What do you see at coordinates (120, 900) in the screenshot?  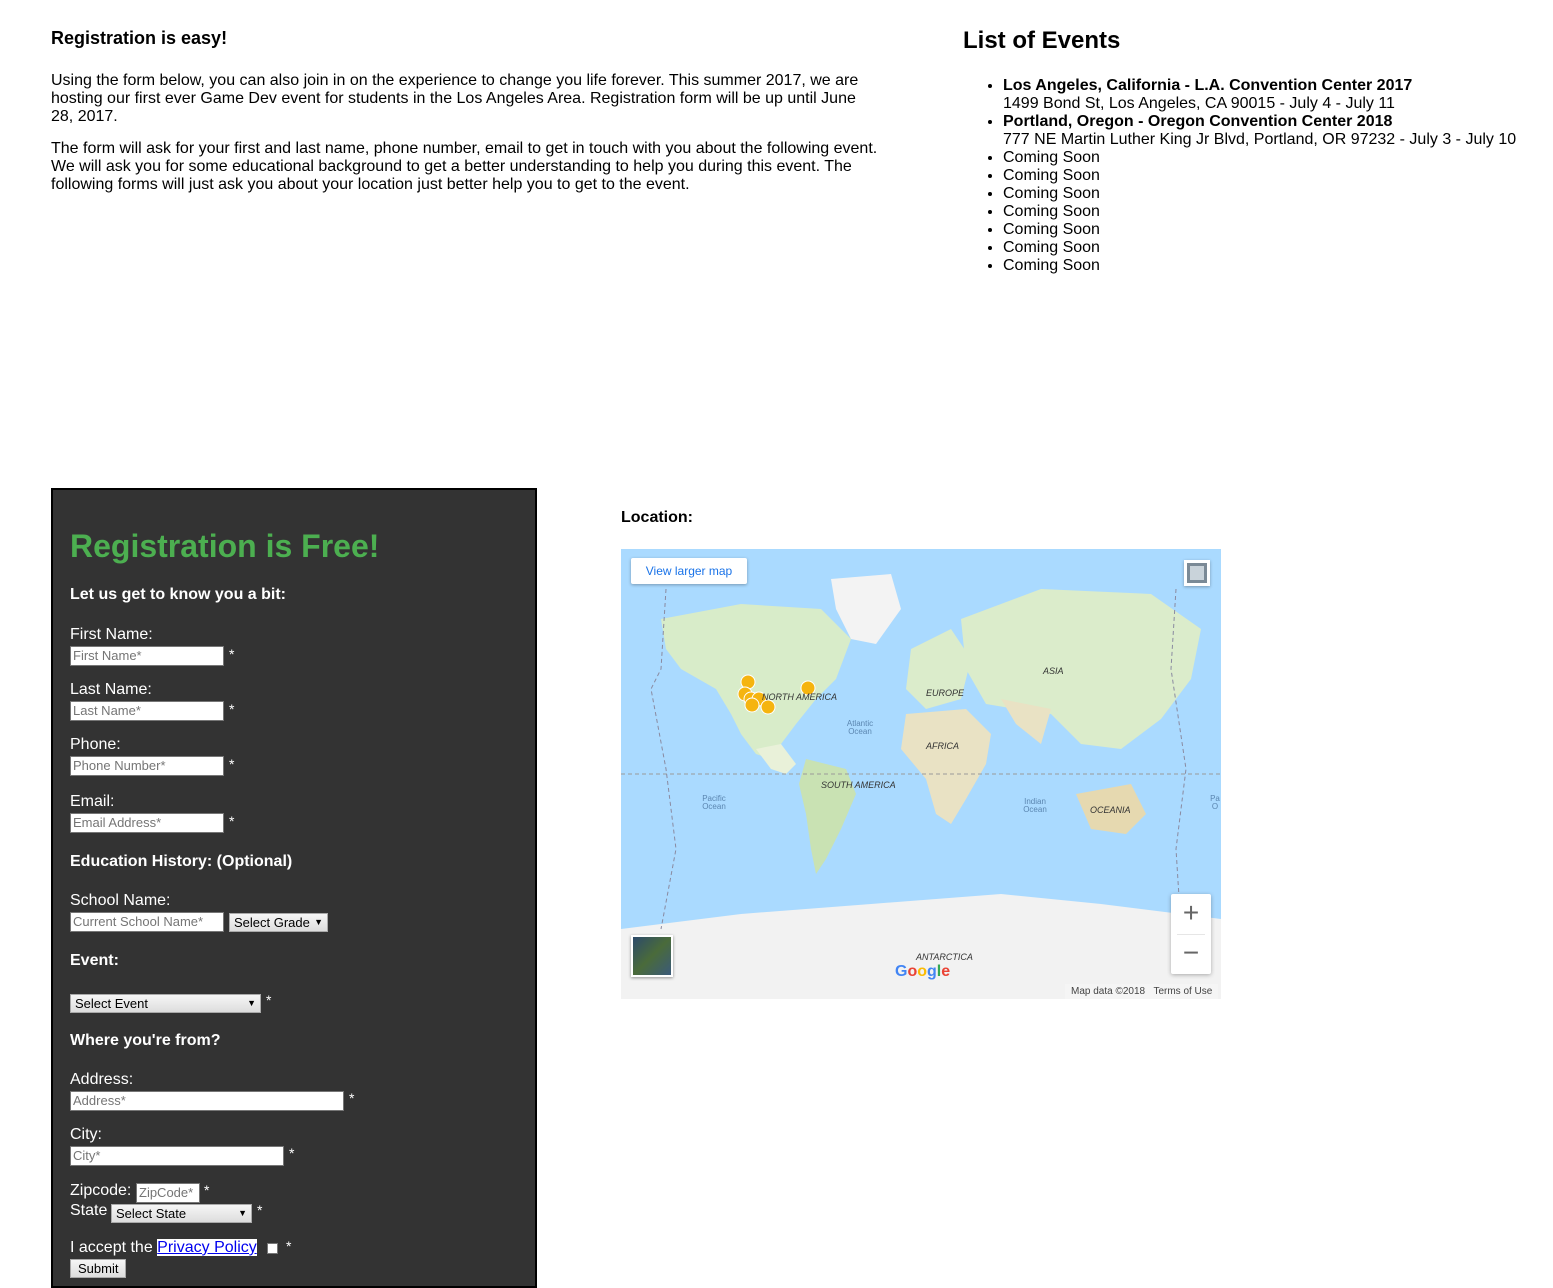 I see `school-label: School Name:` at bounding box center [120, 900].